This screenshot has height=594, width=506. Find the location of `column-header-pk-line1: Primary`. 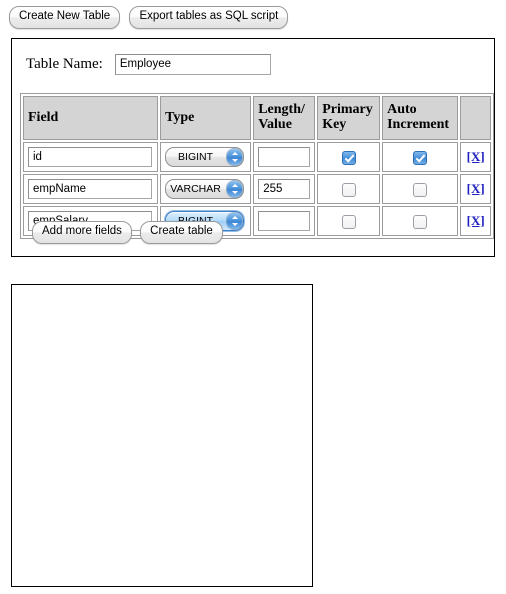

column-header-pk-line1: Primary is located at coordinates (347, 110).